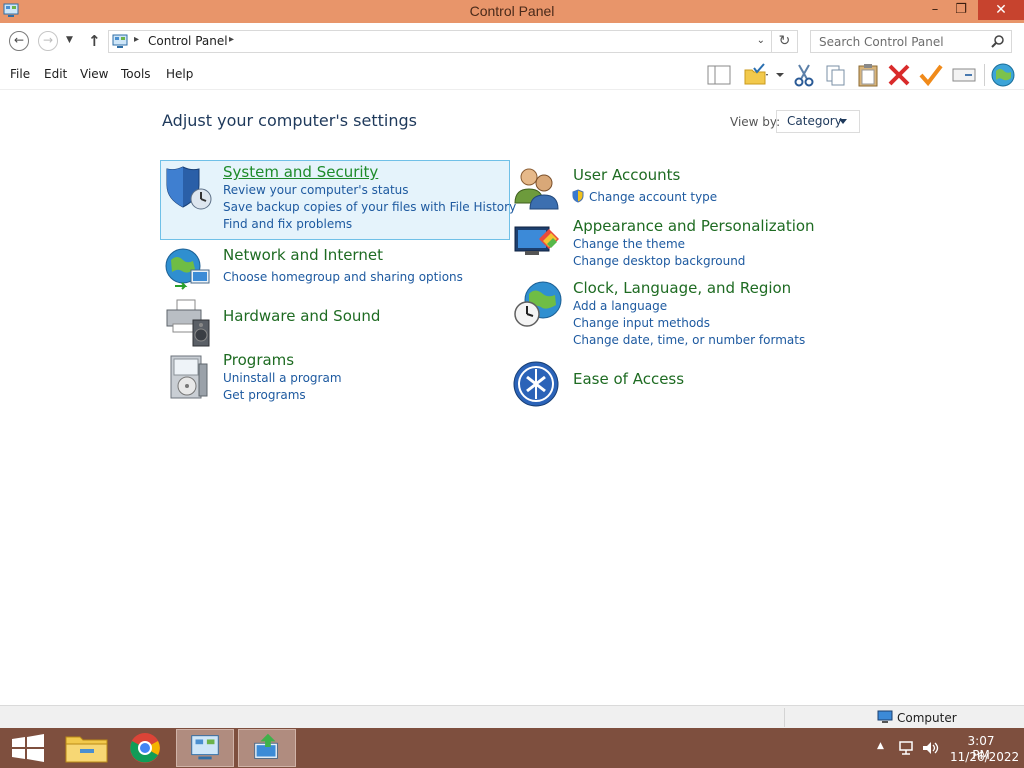  What do you see at coordinates (300, 172) in the screenshot?
I see `category-title: System and Security` at bounding box center [300, 172].